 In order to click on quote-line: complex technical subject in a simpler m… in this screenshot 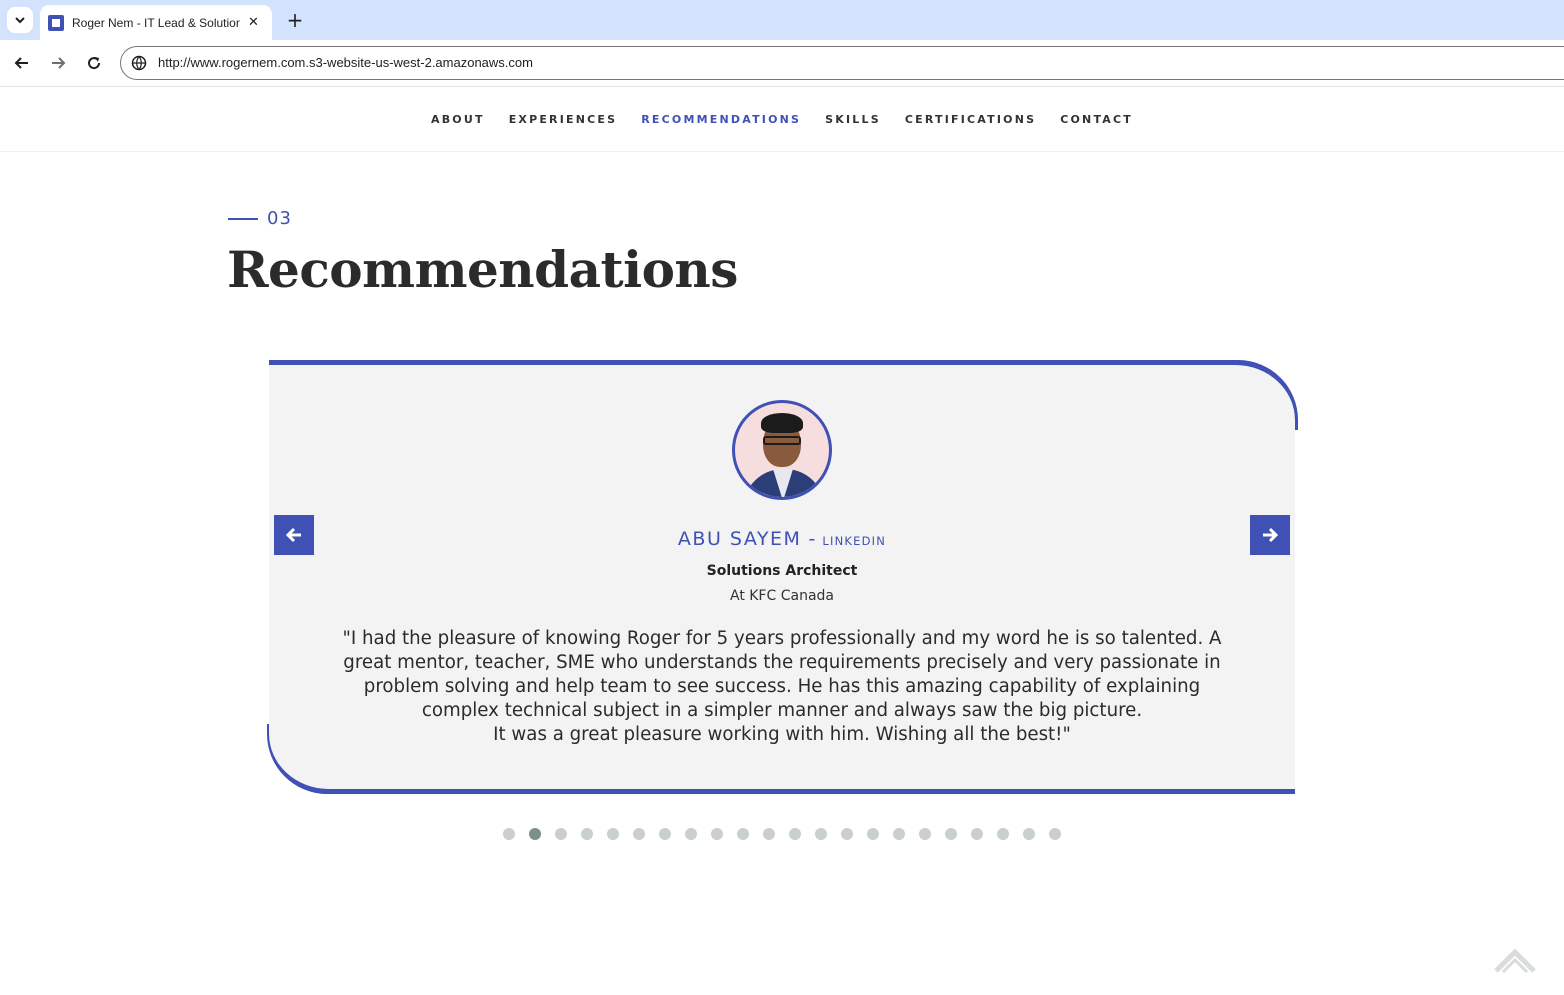, I will do `click(782, 710)`.